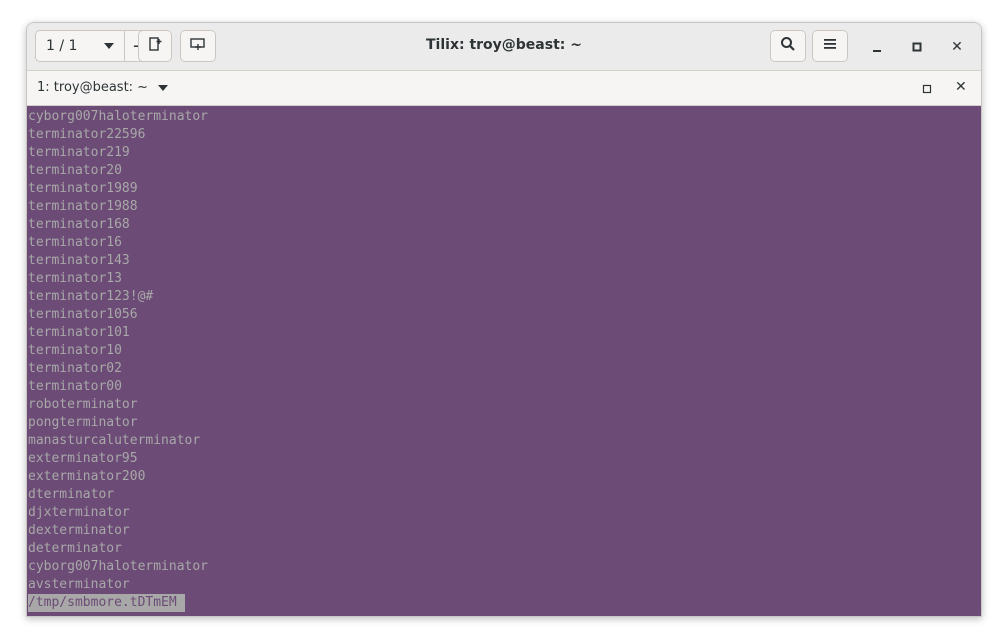 This screenshot has height=644, width=1006. Describe the element at coordinates (83, 206) in the screenshot. I see `terminal-line: terminator1988` at that location.